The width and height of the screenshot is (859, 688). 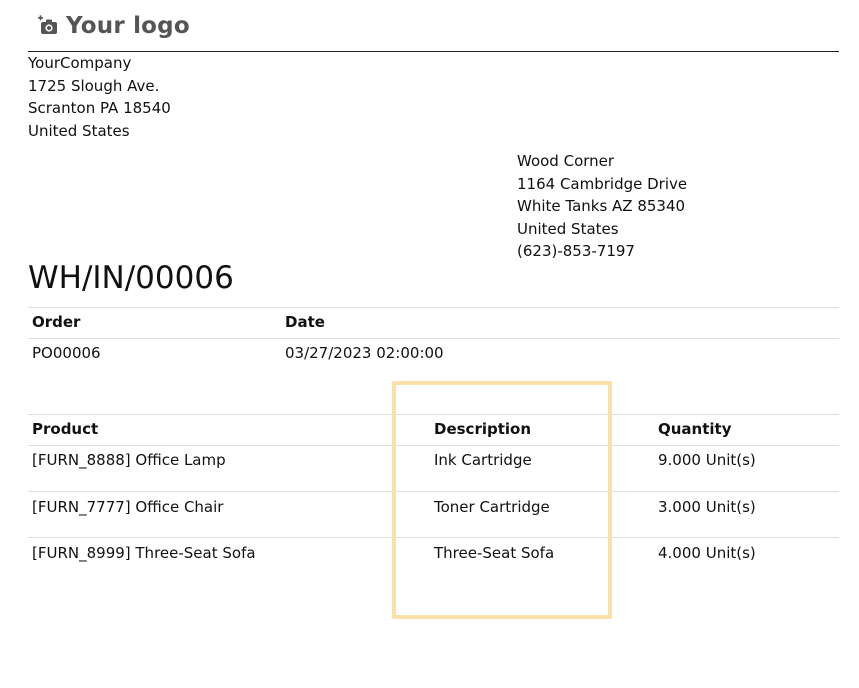 I want to click on order-value: PO00006, so click(x=66, y=353).